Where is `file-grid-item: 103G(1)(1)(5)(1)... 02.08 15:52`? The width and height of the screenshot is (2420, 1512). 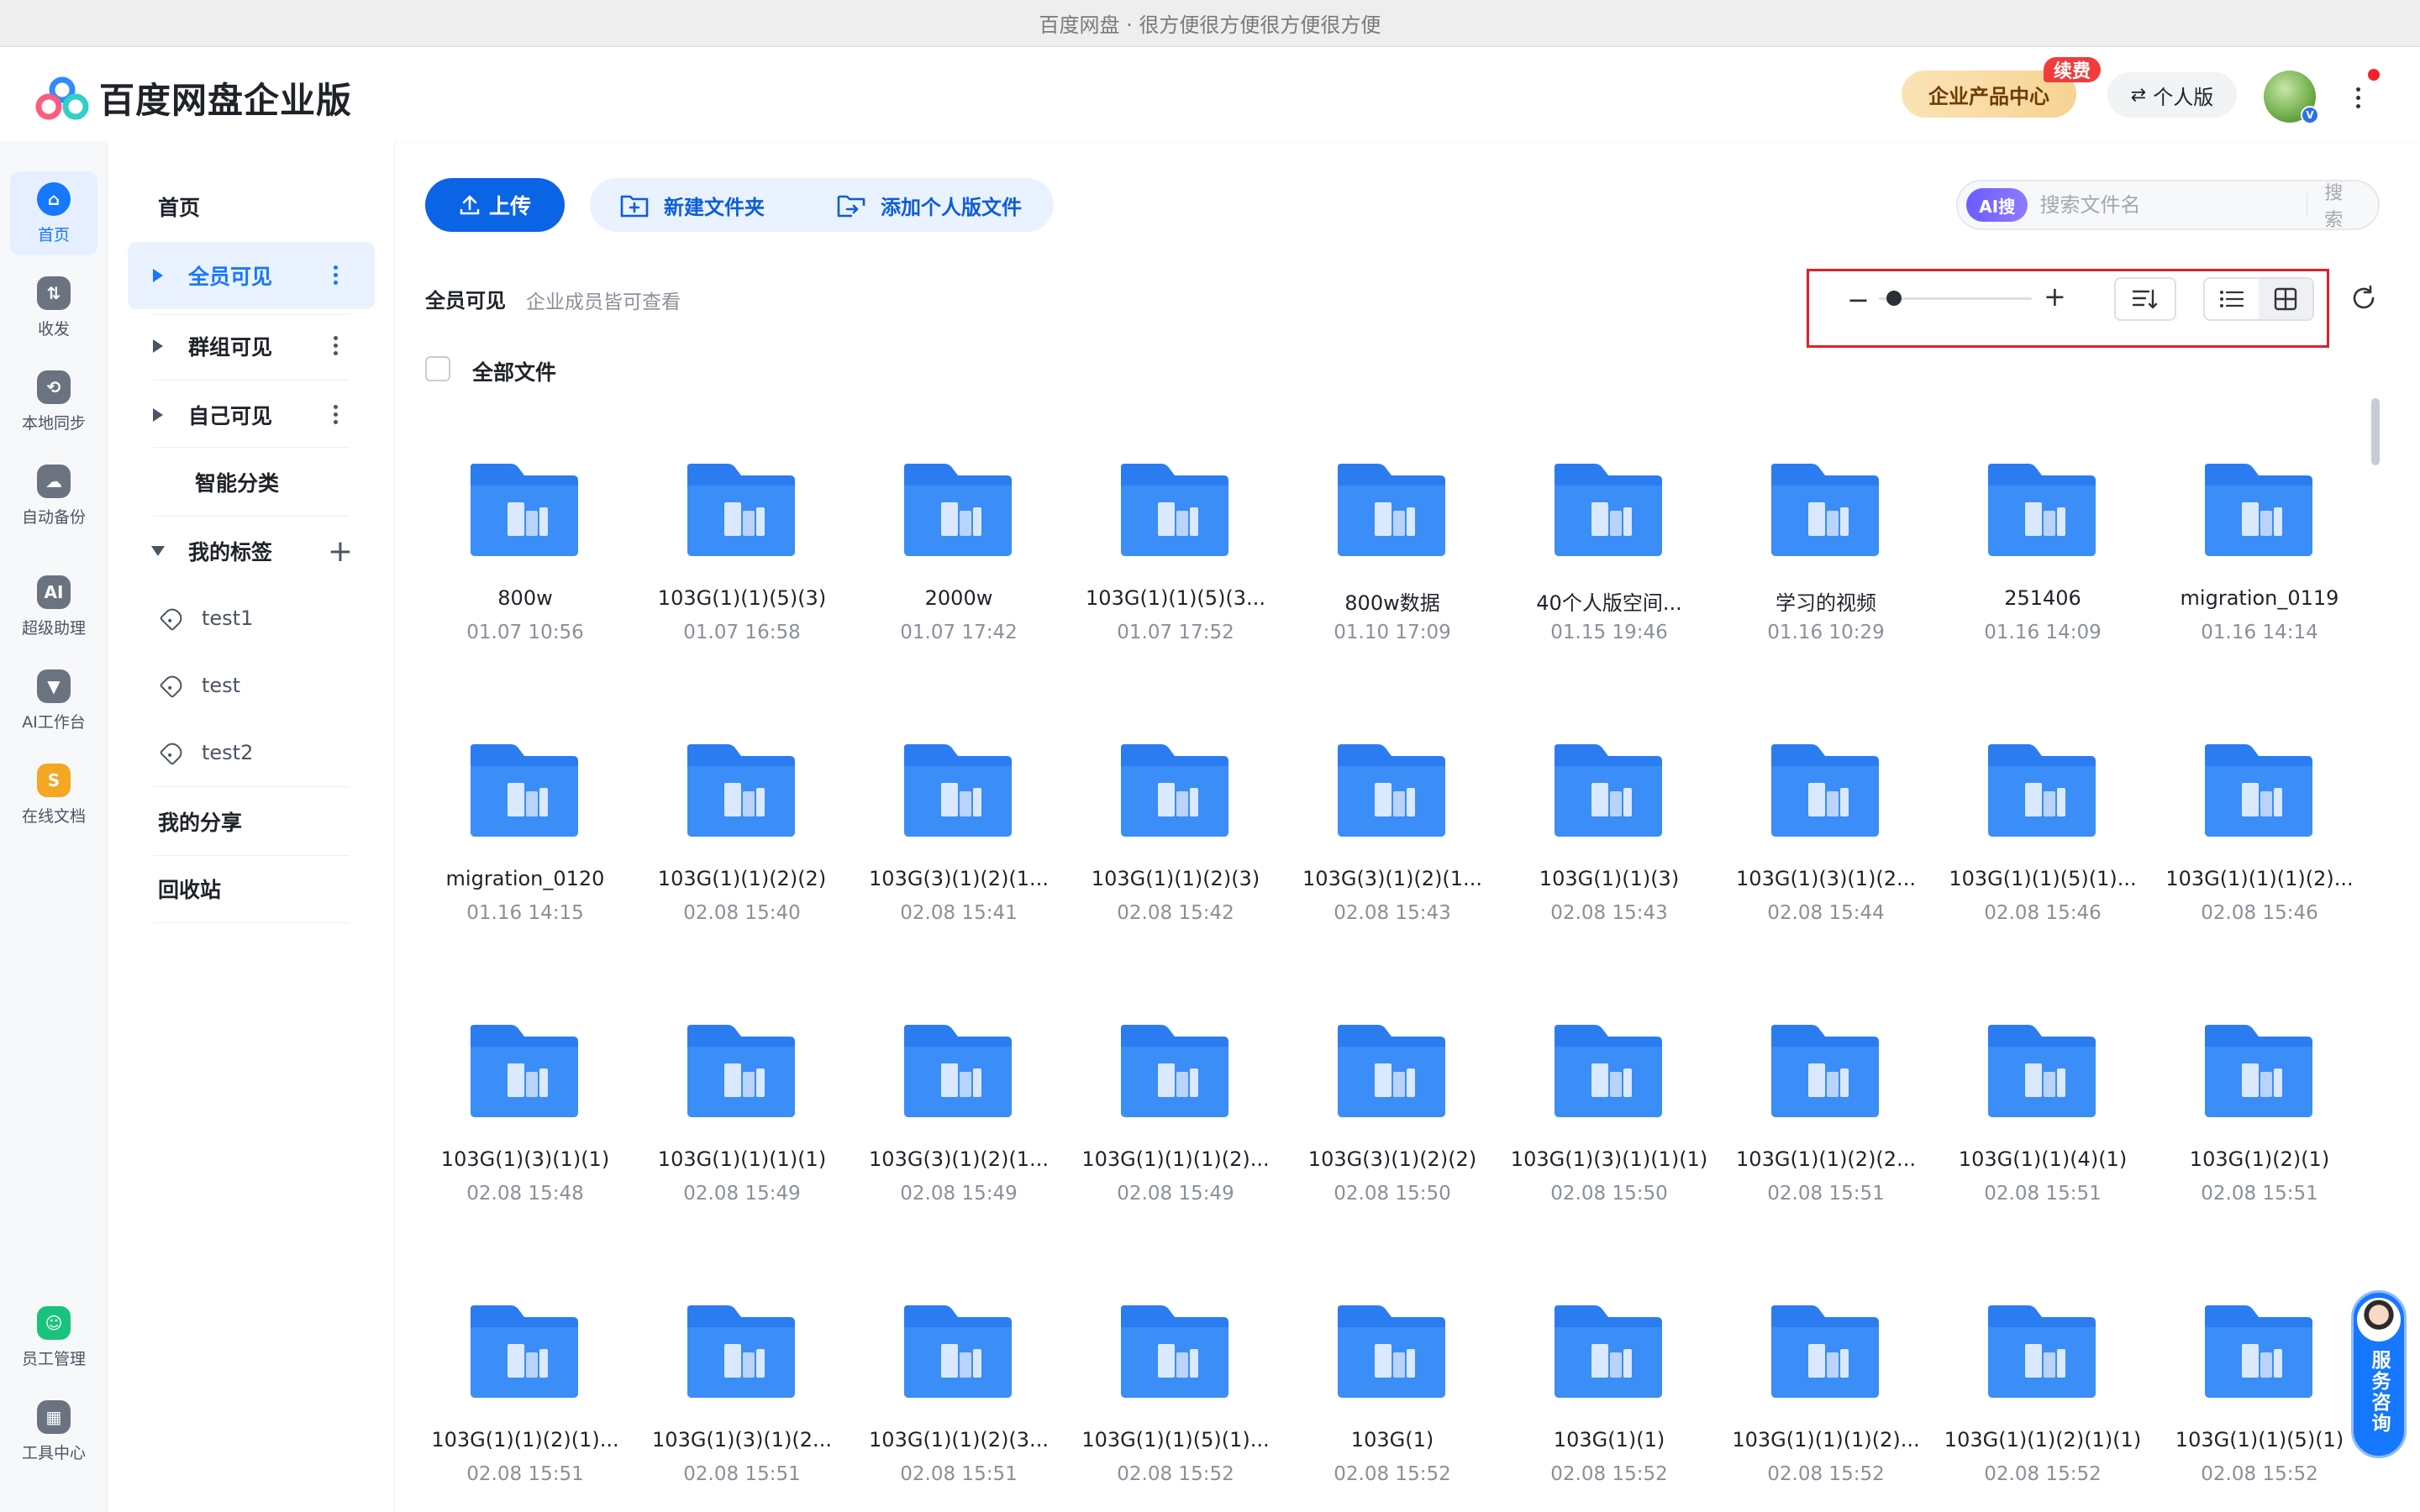 file-grid-item: 103G(1)(1)(5)(1)... 02.08 15:52 is located at coordinates (1184, 1395).